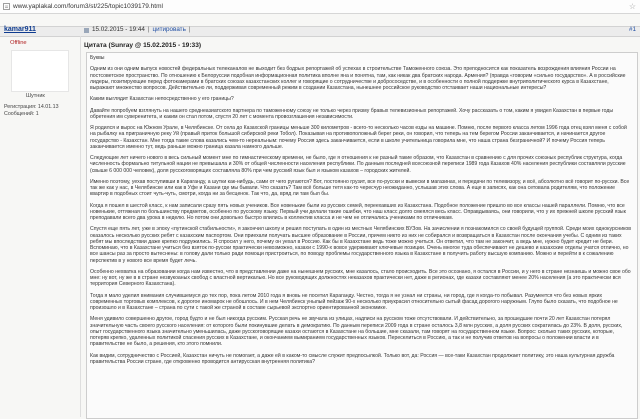 The height and width of the screenshot is (419, 640). Describe the element at coordinates (40, 71) in the screenshot. I see `avatar` at that location.